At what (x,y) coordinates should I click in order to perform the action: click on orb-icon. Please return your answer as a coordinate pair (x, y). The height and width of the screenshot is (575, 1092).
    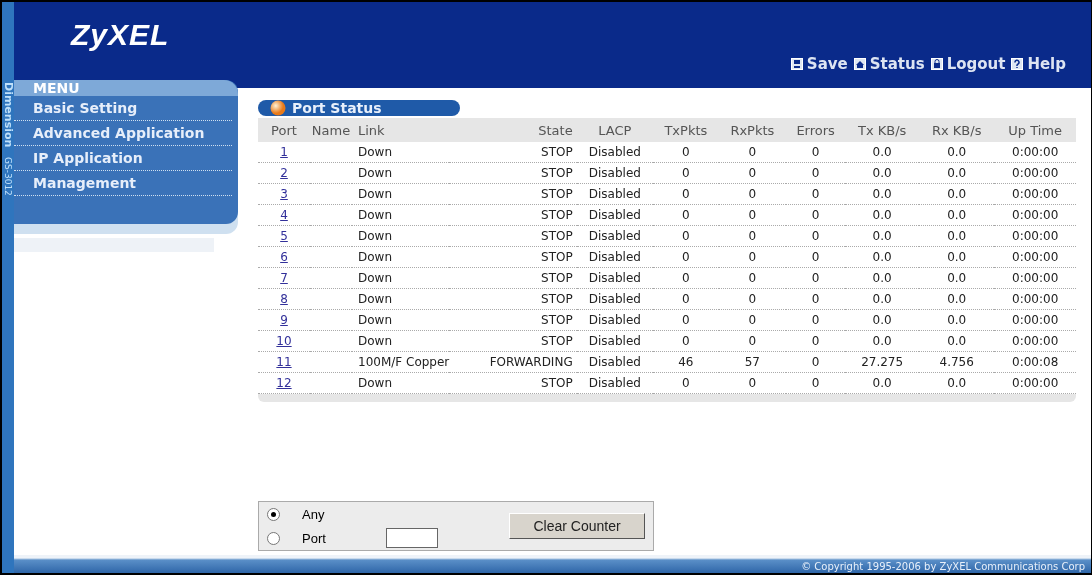
    Looking at the image, I should click on (278, 108).